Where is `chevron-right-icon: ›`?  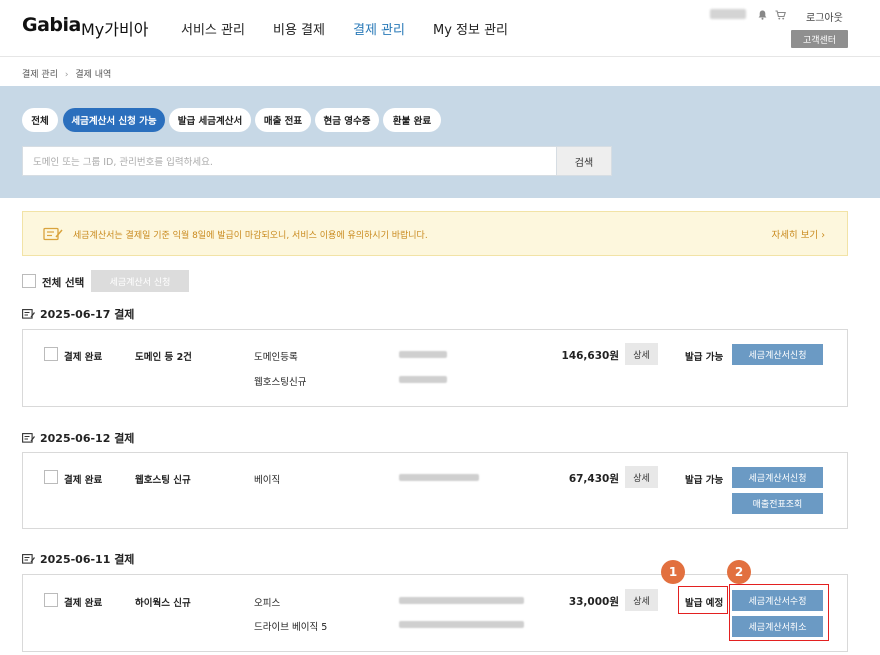 chevron-right-icon: › is located at coordinates (66, 75).